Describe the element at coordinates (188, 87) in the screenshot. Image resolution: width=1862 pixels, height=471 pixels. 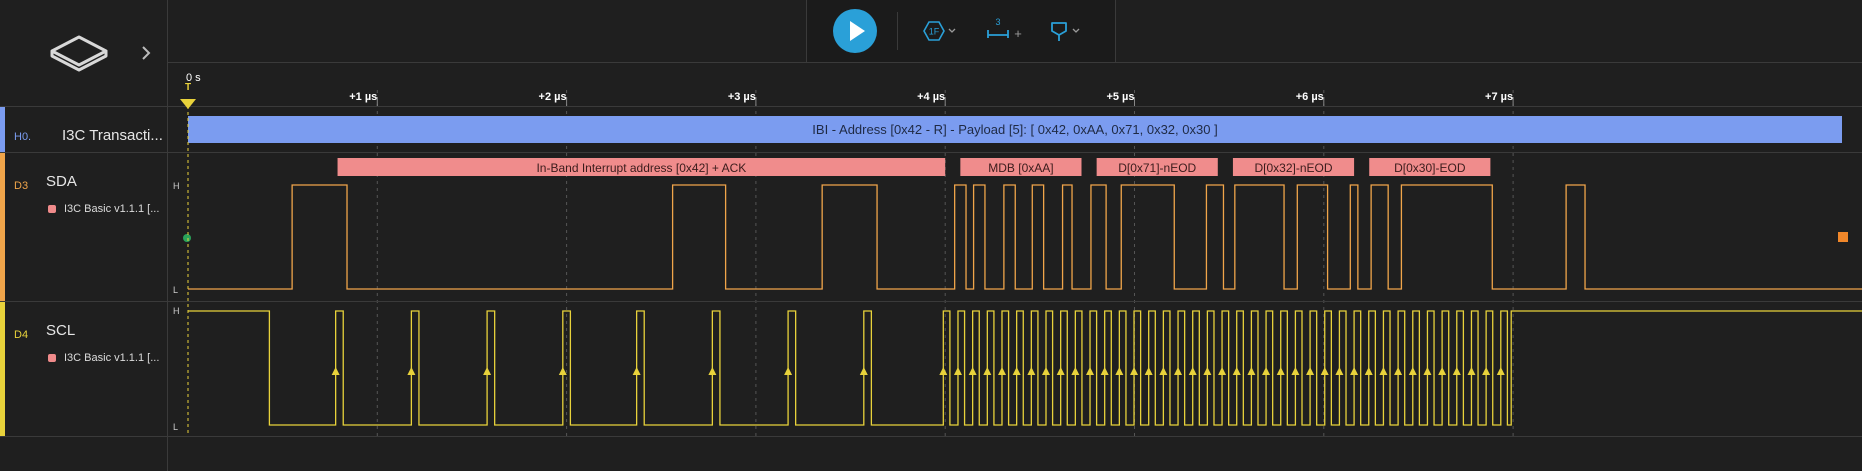
I see `trigger-label: T` at that location.